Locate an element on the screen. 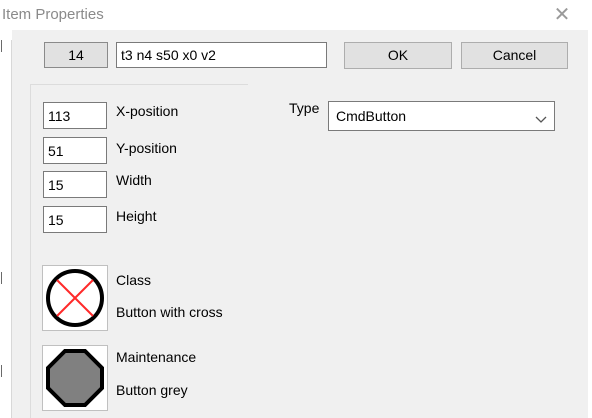 This screenshot has width=592, height=418. height-label: Height is located at coordinates (136, 216).